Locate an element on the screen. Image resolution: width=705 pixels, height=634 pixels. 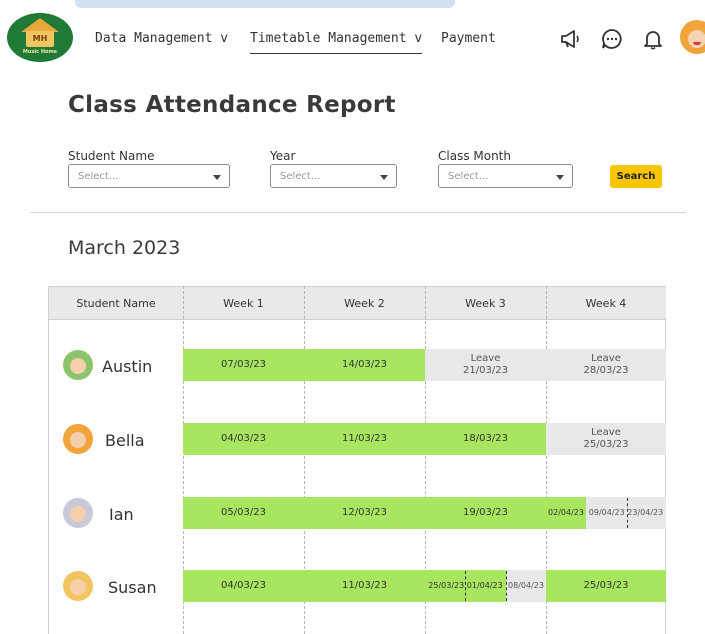
attended-cell: 02/04/23 is located at coordinates (566, 513).